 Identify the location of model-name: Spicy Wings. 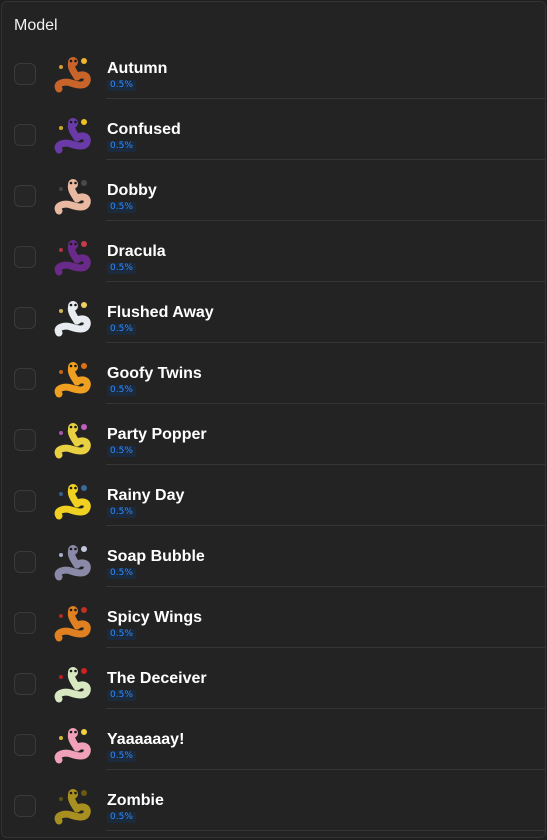
(154, 617).